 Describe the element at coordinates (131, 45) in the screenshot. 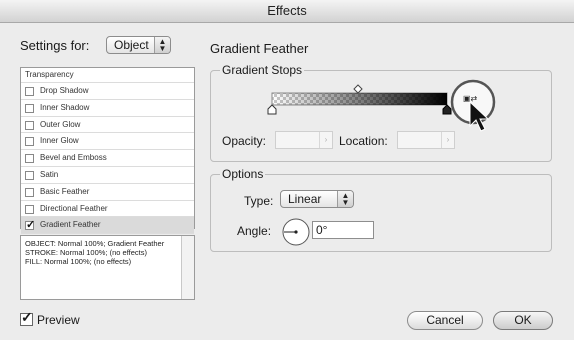

I see `settings-for-value: Object` at that location.